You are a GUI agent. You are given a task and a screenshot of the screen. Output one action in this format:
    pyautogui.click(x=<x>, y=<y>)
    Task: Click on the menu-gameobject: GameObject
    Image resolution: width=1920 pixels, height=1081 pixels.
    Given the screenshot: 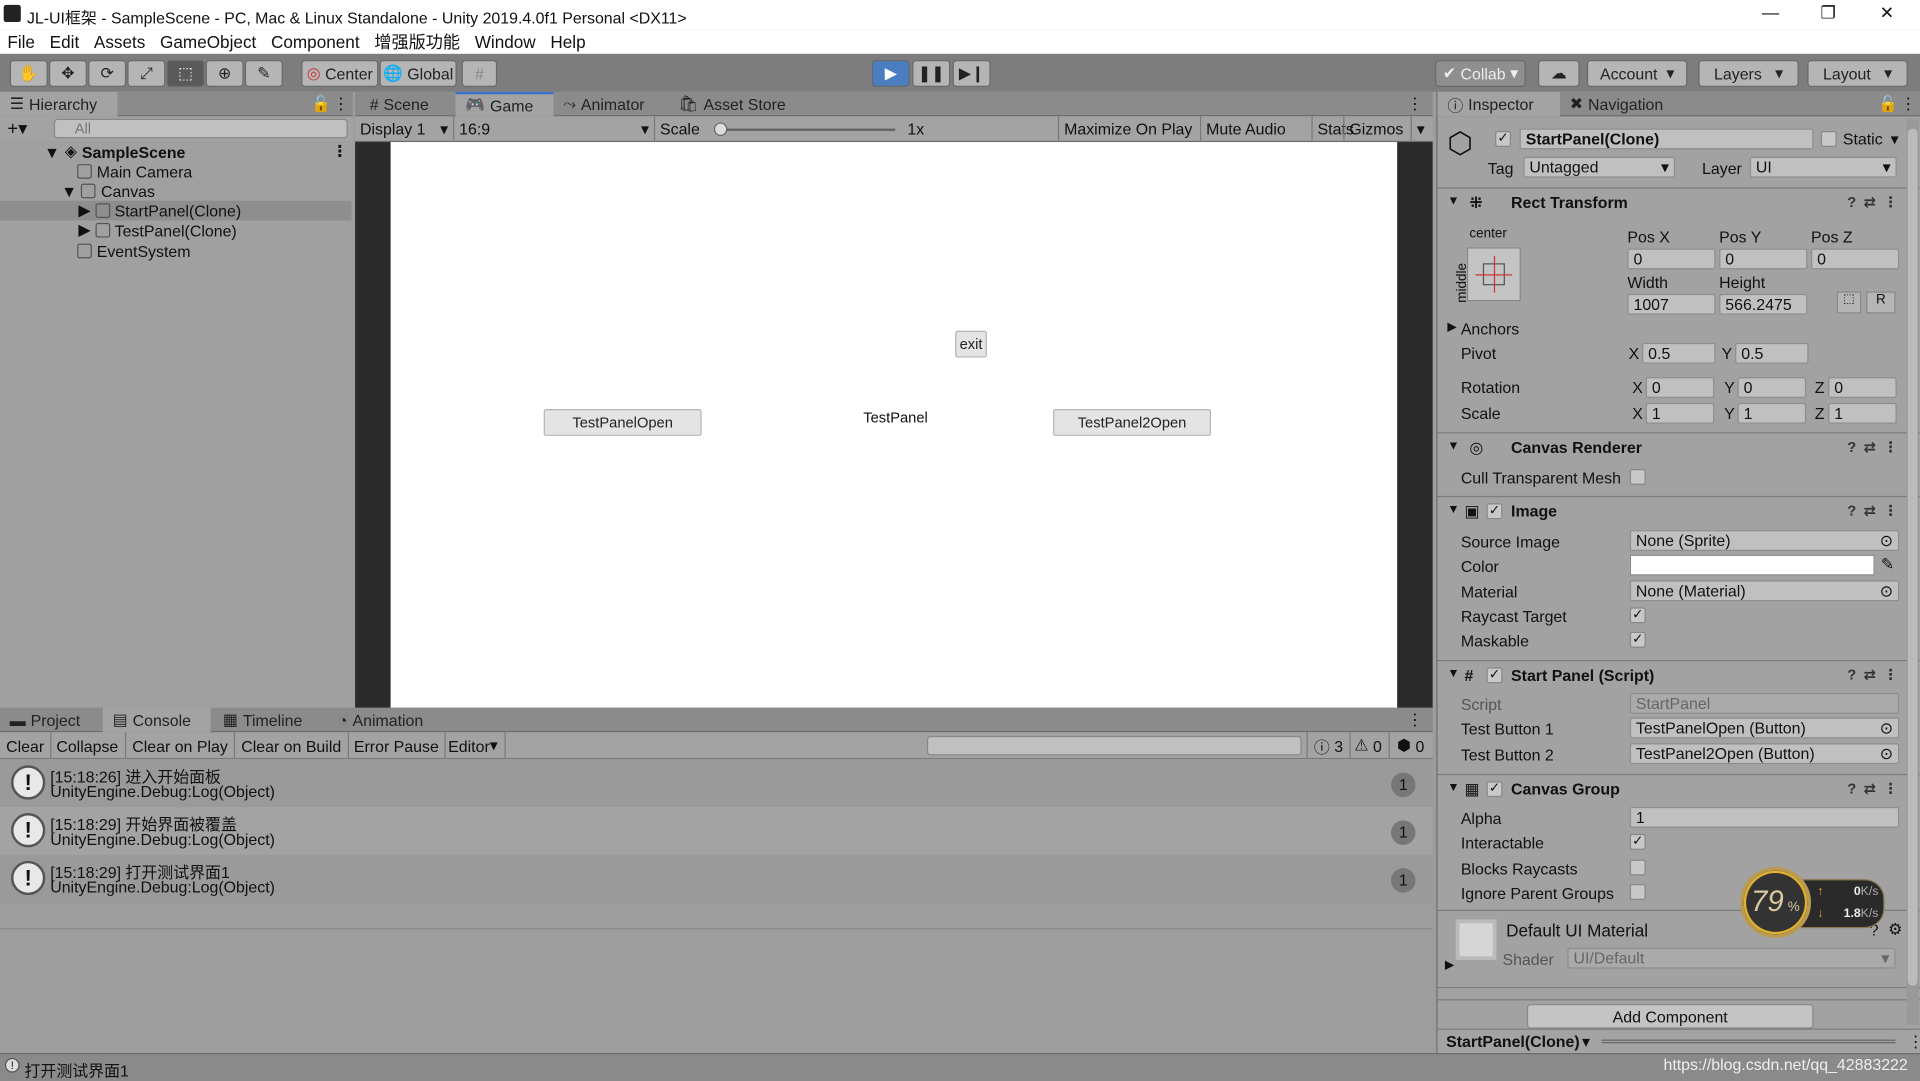 What is the action you would take?
    pyautogui.click(x=208, y=42)
    